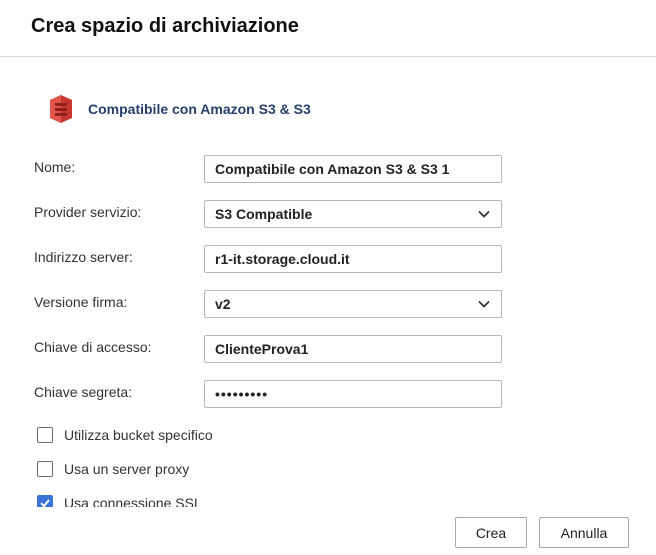 This screenshot has height=555, width=656. What do you see at coordinates (264, 214) in the screenshot?
I see `provider-value: S3 Compatible` at bounding box center [264, 214].